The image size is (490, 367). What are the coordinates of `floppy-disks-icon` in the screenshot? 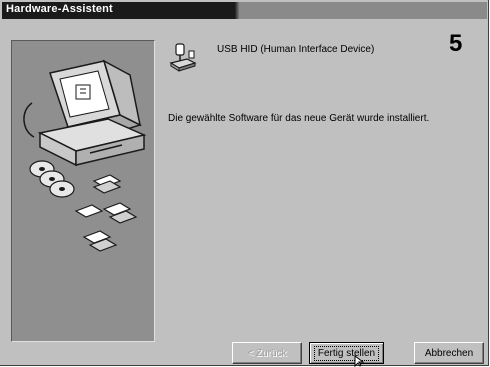 It's located at (106, 213).